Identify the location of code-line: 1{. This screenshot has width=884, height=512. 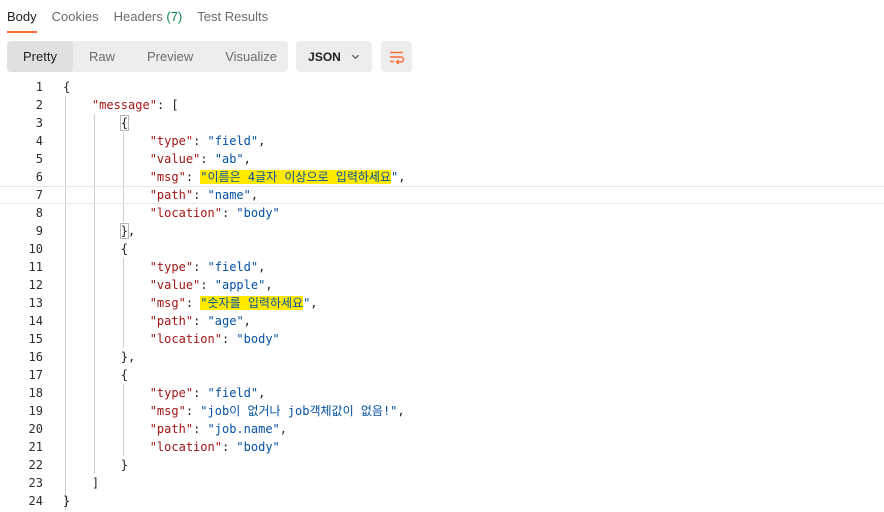
(442, 87).